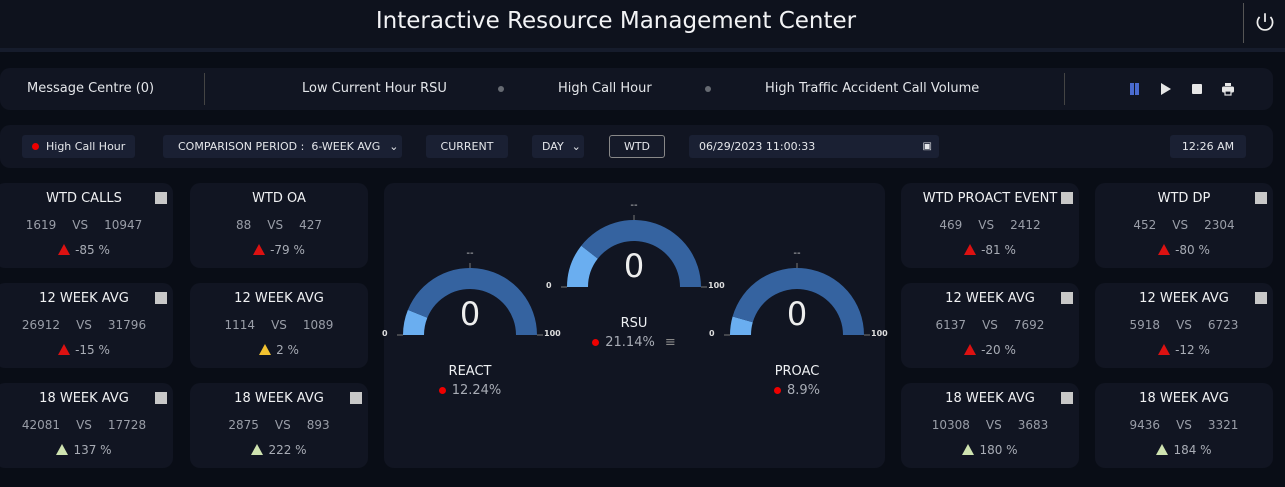 Image resolution: width=1285 pixels, height=487 pixels. What do you see at coordinates (318, 425) in the screenshot?
I see `comparison-value: 893` at bounding box center [318, 425].